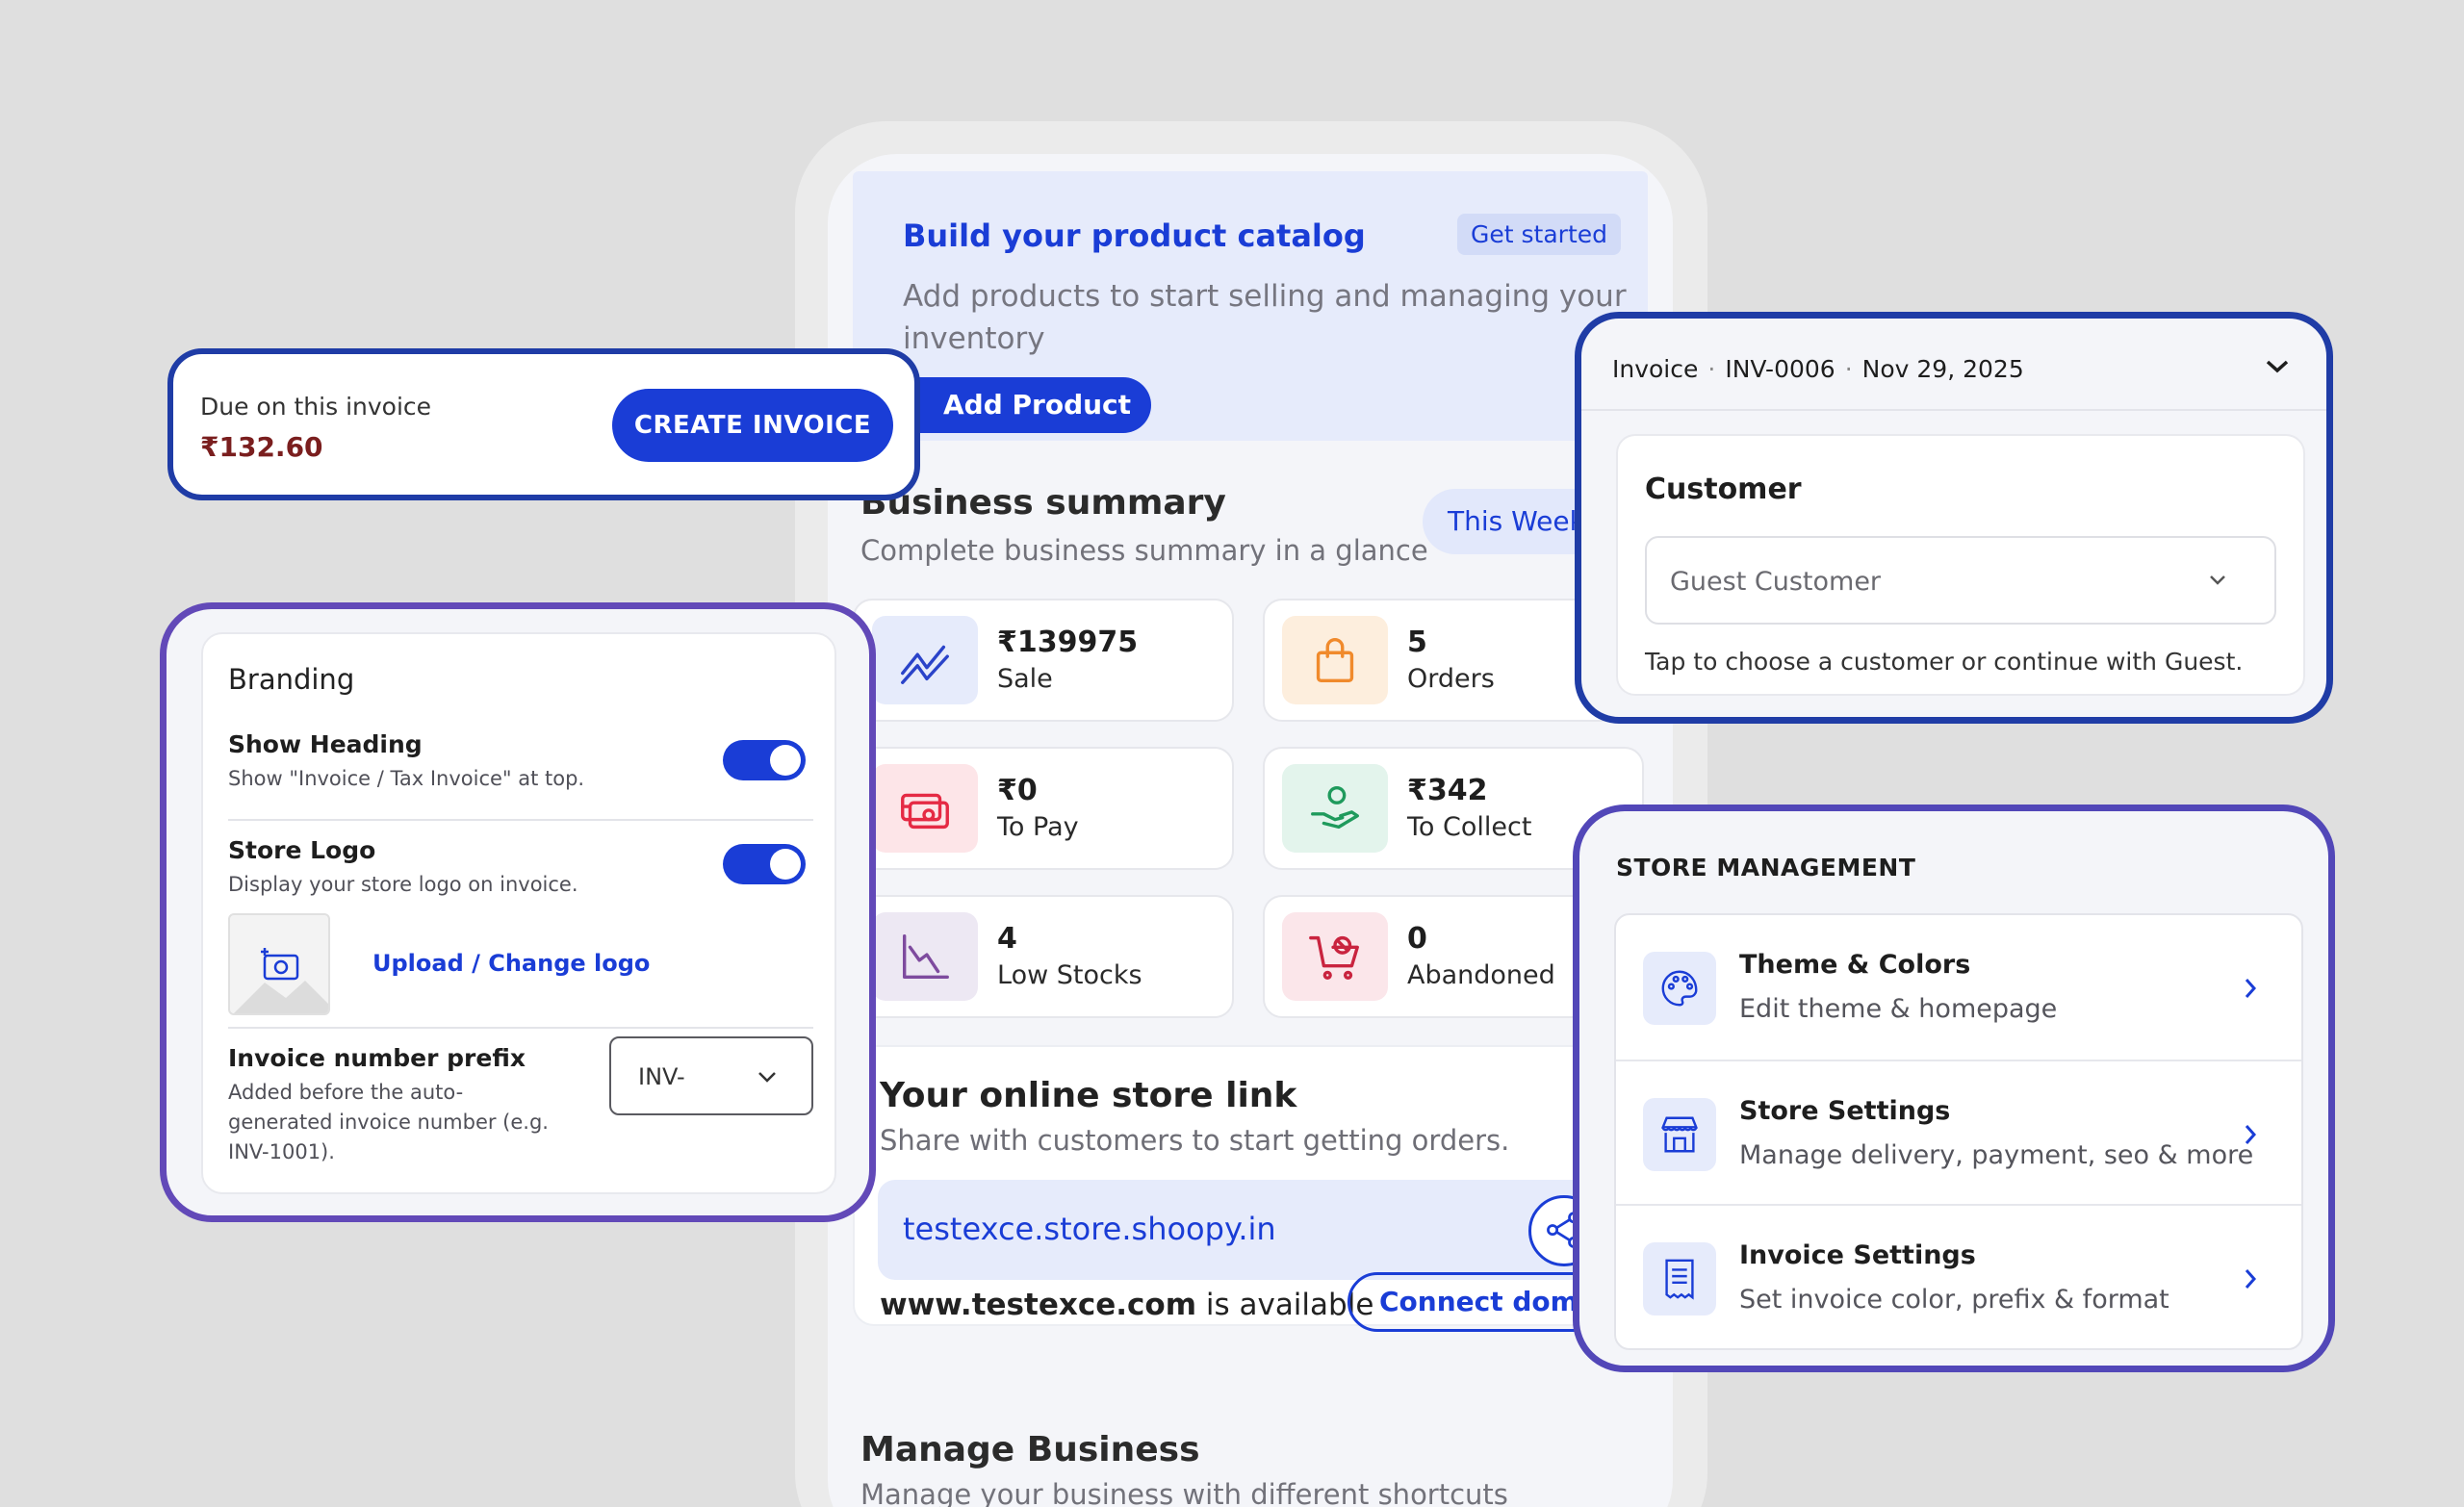 The width and height of the screenshot is (2464, 1507). What do you see at coordinates (1447, 790) in the screenshot?
I see `stat-value: ₹342` at bounding box center [1447, 790].